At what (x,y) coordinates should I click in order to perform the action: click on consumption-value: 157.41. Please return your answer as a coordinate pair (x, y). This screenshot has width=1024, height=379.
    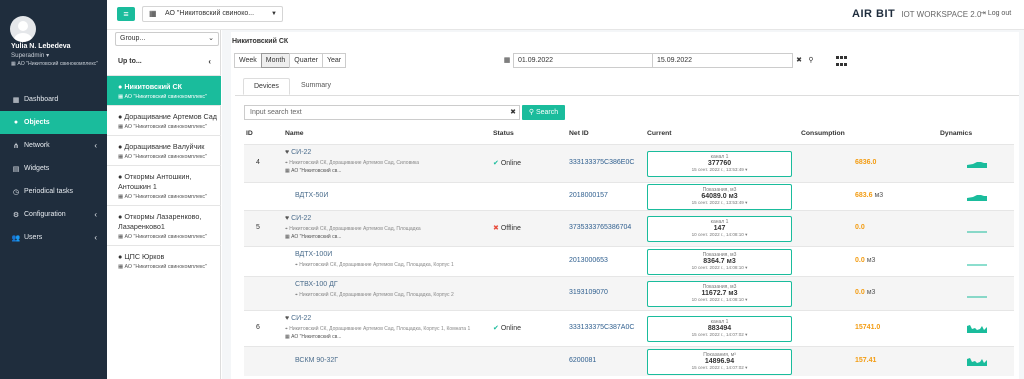
    Looking at the image, I should click on (865, 360).